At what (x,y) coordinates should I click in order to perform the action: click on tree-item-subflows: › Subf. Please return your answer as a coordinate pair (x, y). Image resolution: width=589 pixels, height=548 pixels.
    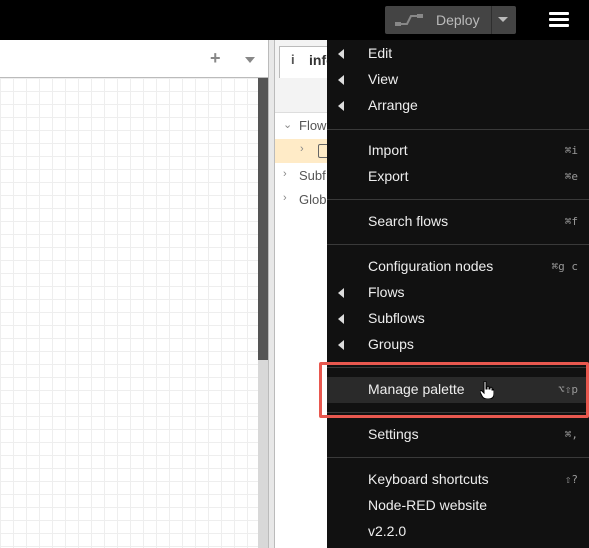
    Looking at the image, I should click on (305, 176).